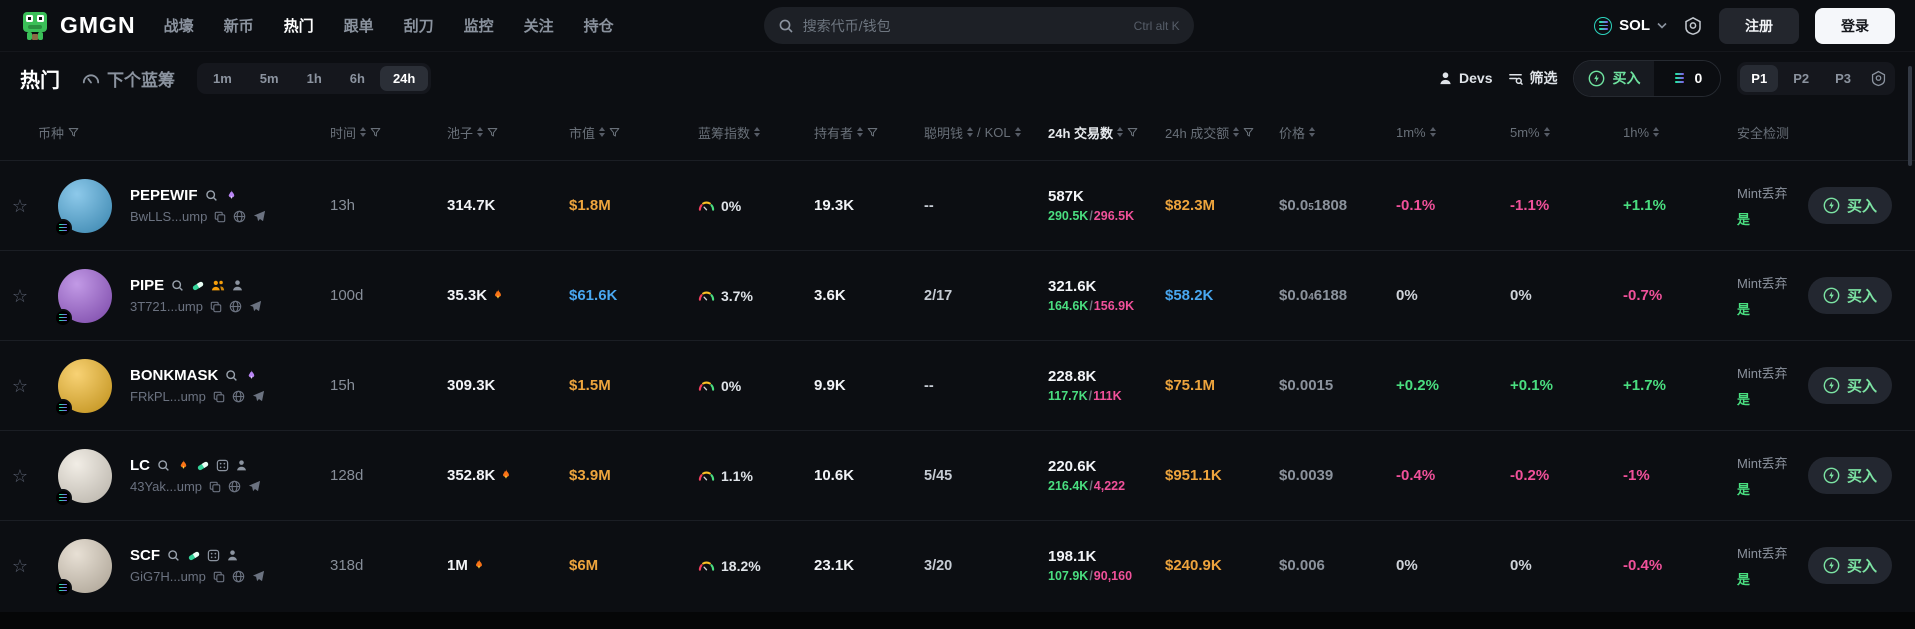  Describe the element at coordinates (164, 195) in the screenshot. I see `token-name: PEPEWIF` at that location.